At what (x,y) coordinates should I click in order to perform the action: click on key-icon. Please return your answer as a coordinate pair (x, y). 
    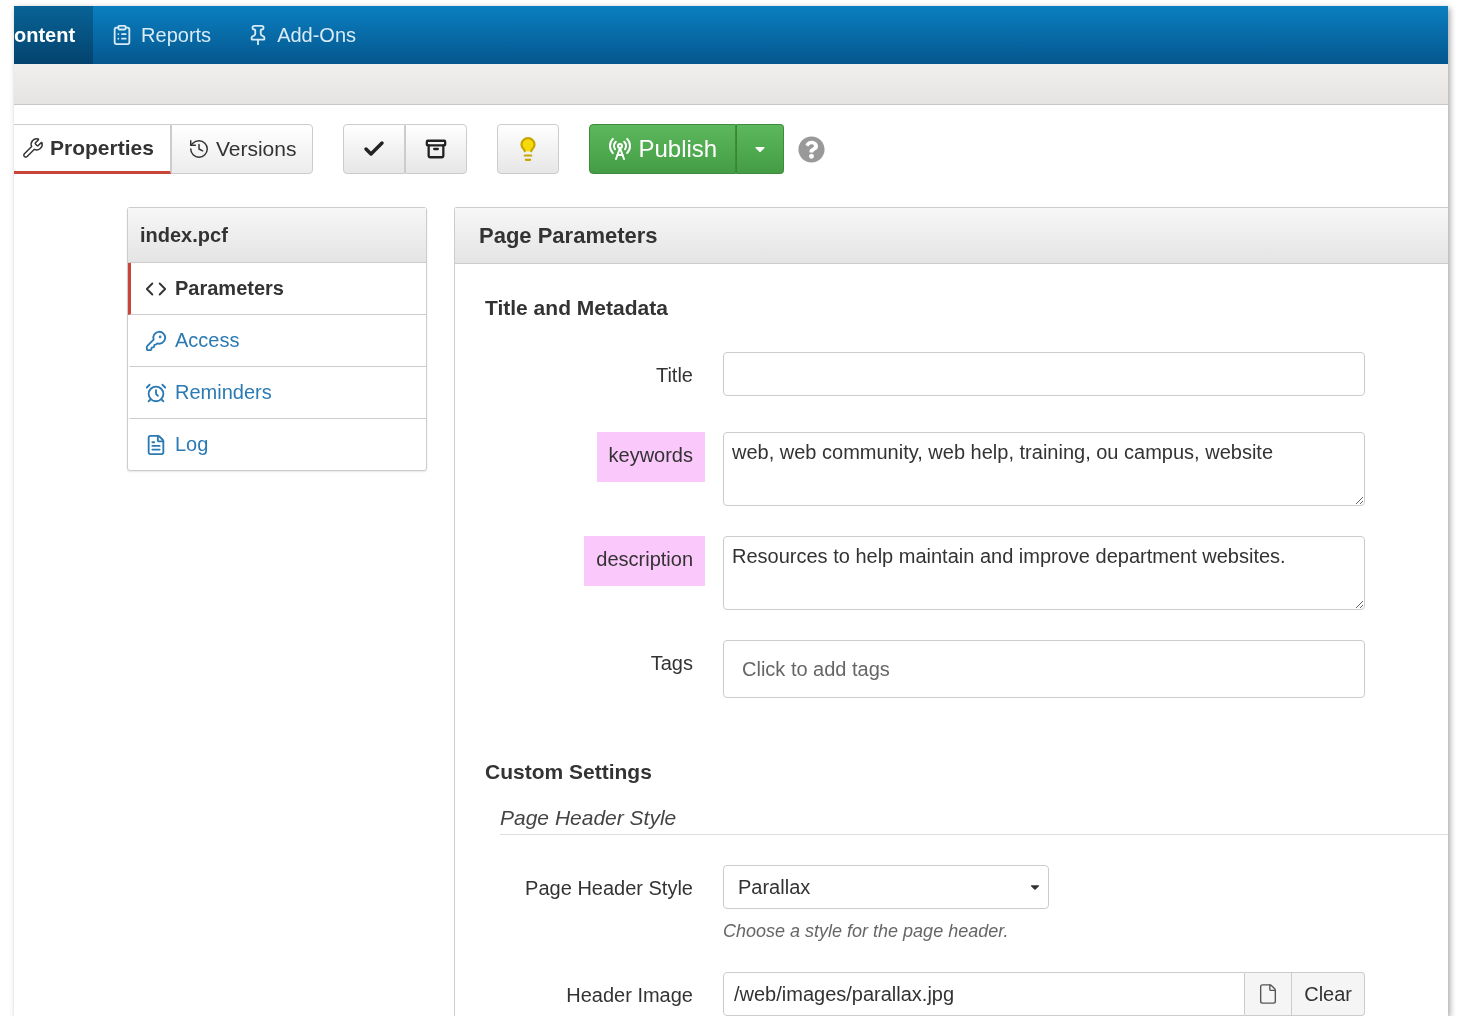
    Looking at the image, I should click on (156, 340).